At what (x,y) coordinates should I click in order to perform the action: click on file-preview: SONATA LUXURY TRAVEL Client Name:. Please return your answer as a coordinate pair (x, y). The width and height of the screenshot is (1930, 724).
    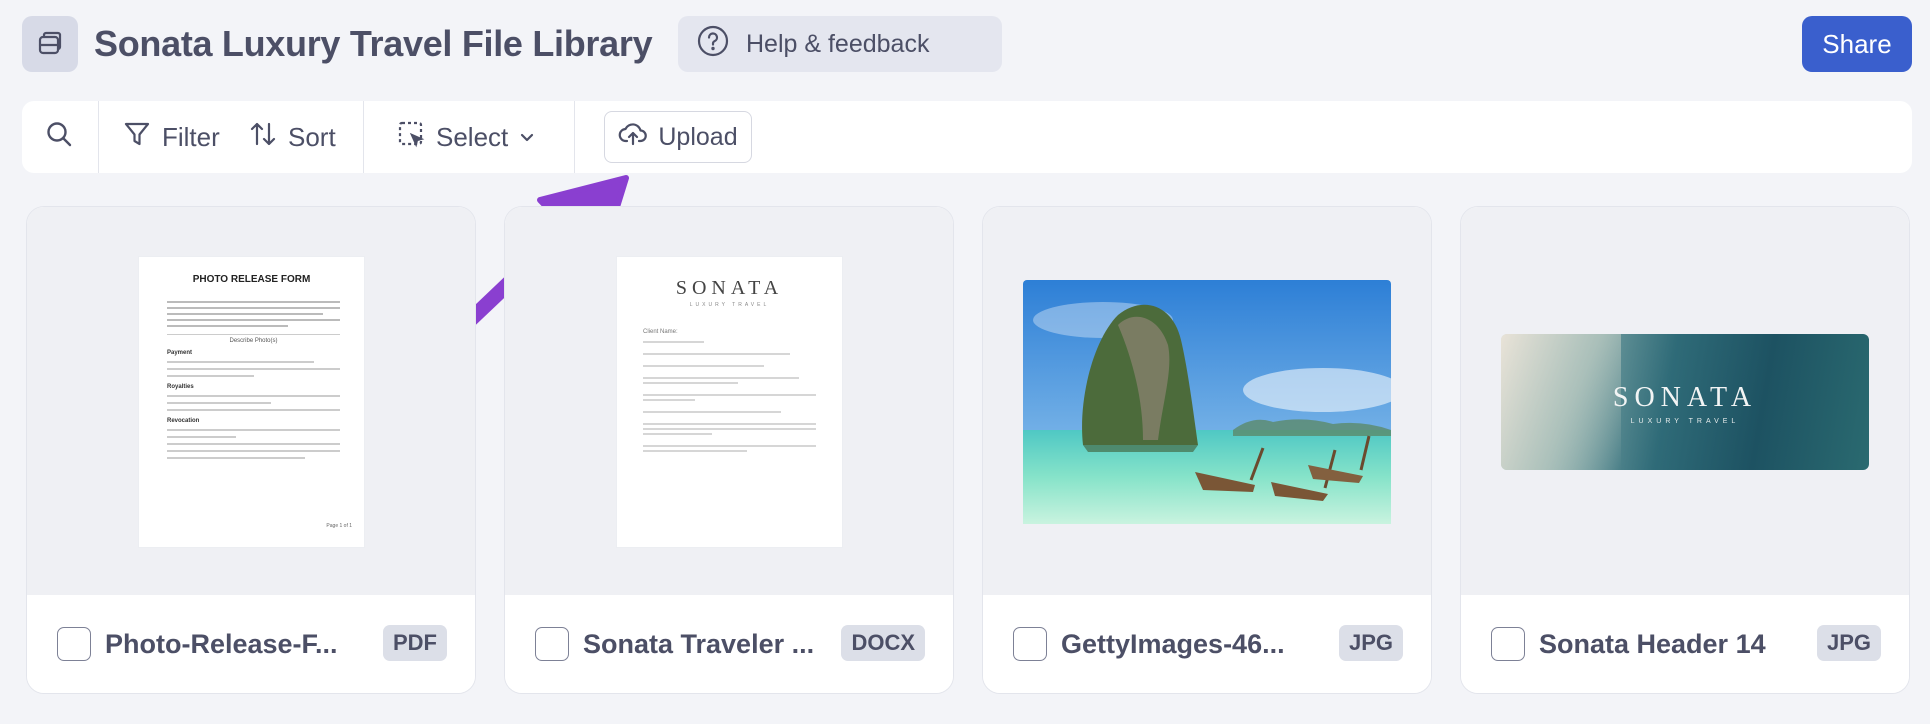
    Looking at the image, I should click on (729, 402).